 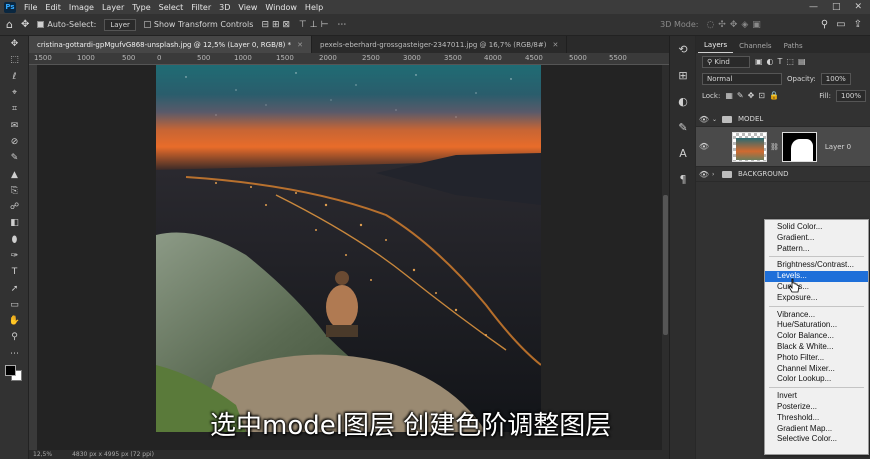 I want to click on workspace-icon: ▭, so click(x=840, y=24).